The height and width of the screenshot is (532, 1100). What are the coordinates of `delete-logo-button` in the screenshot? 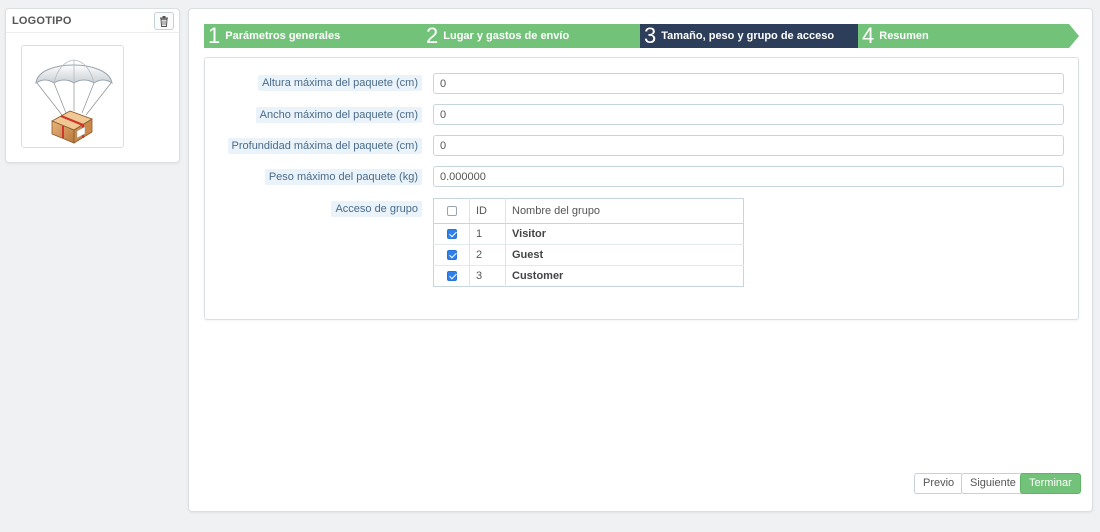 It's located at (164, 21).